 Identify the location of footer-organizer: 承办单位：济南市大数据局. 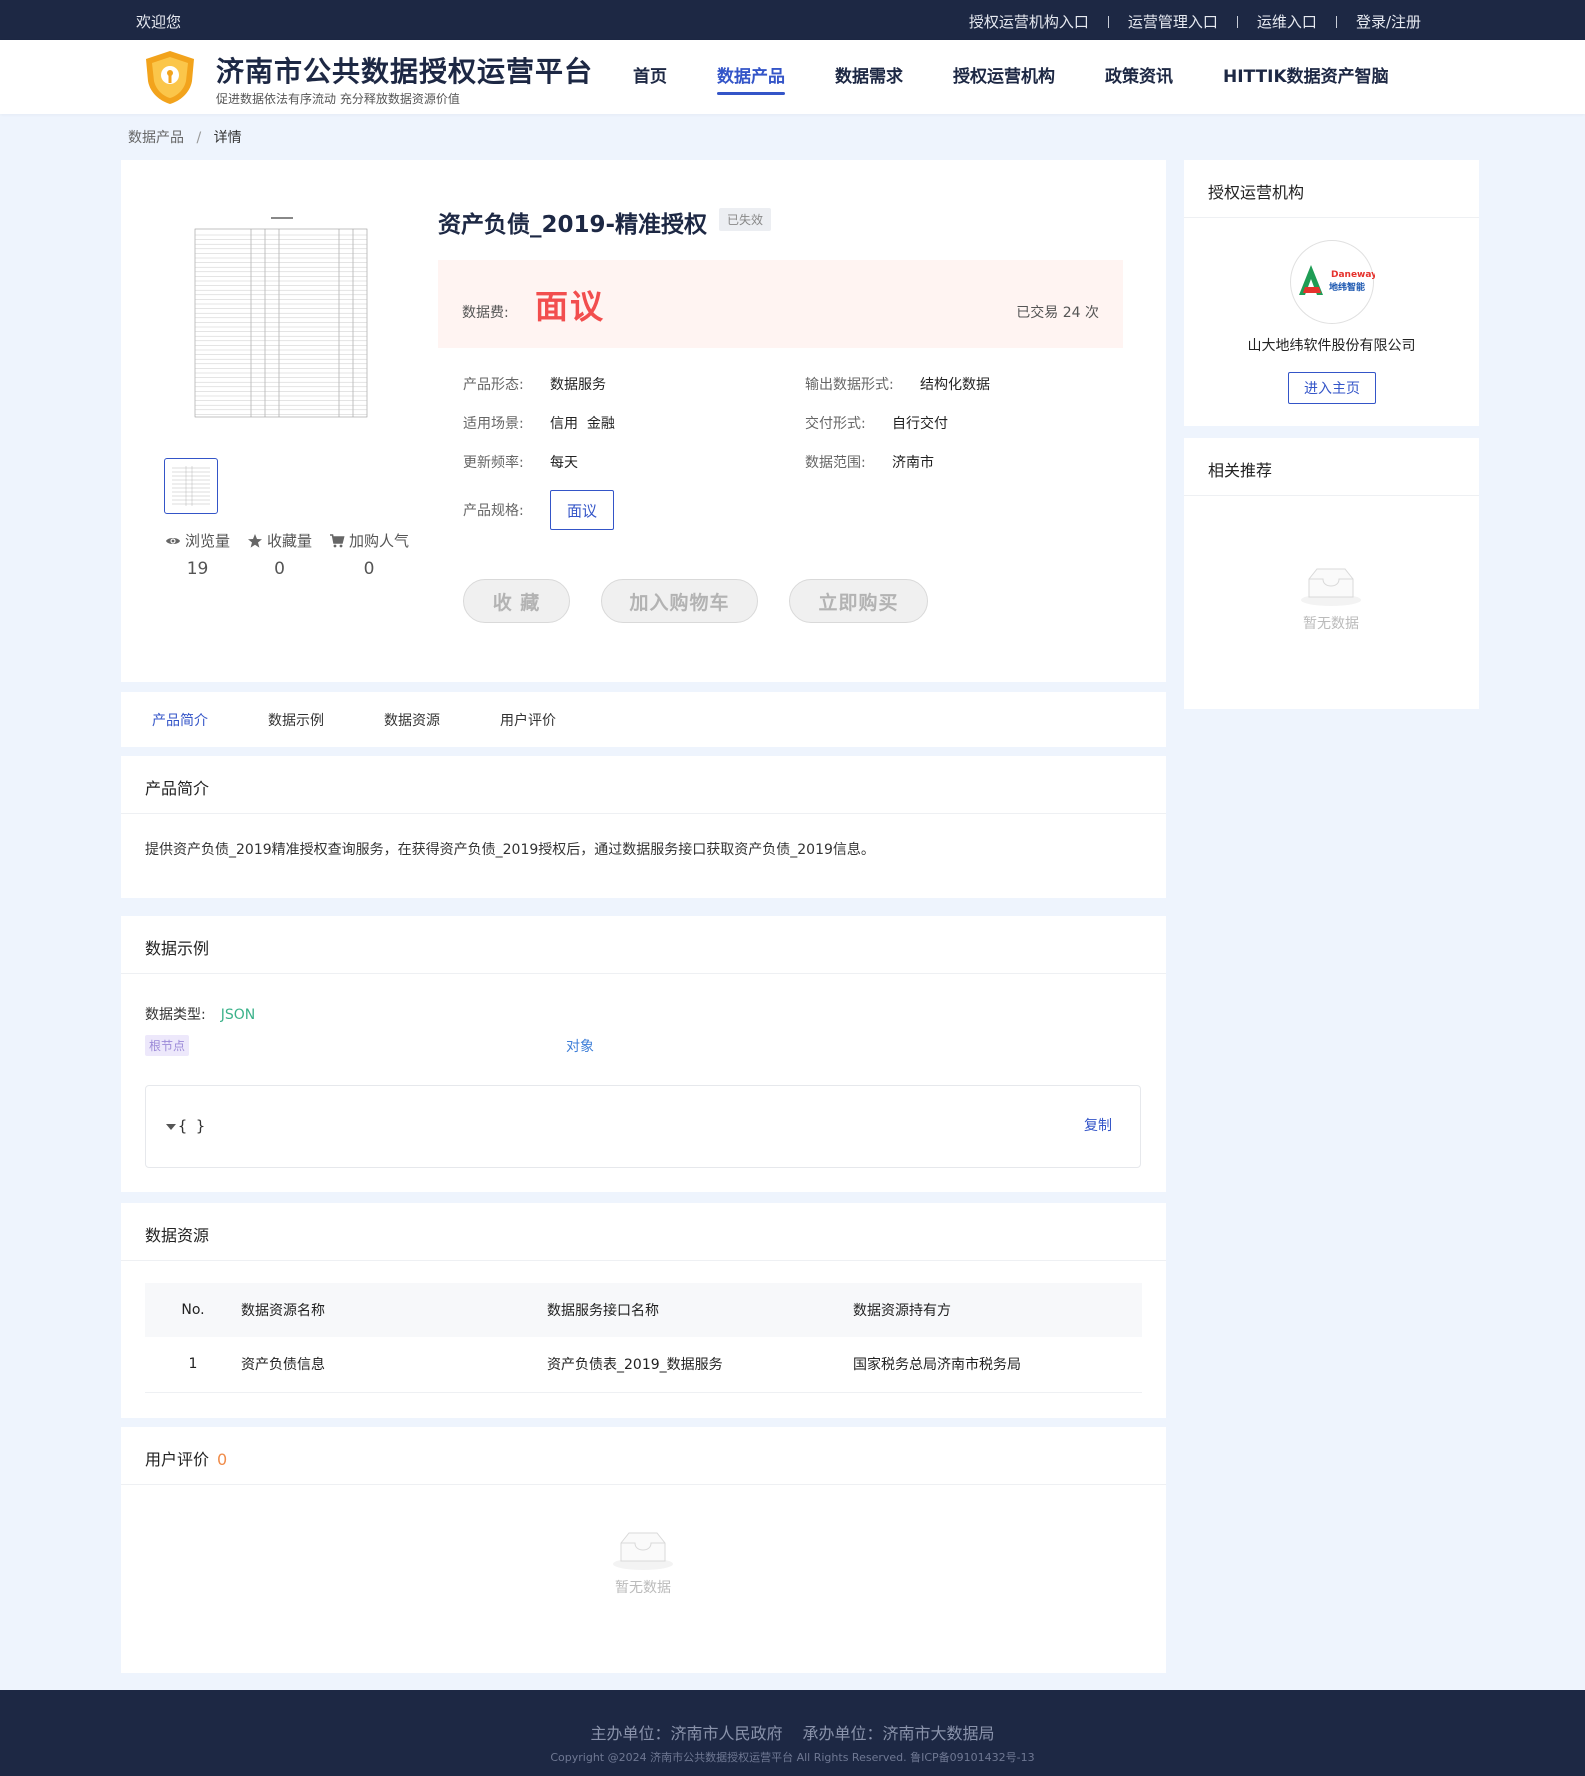
(898, 1733).